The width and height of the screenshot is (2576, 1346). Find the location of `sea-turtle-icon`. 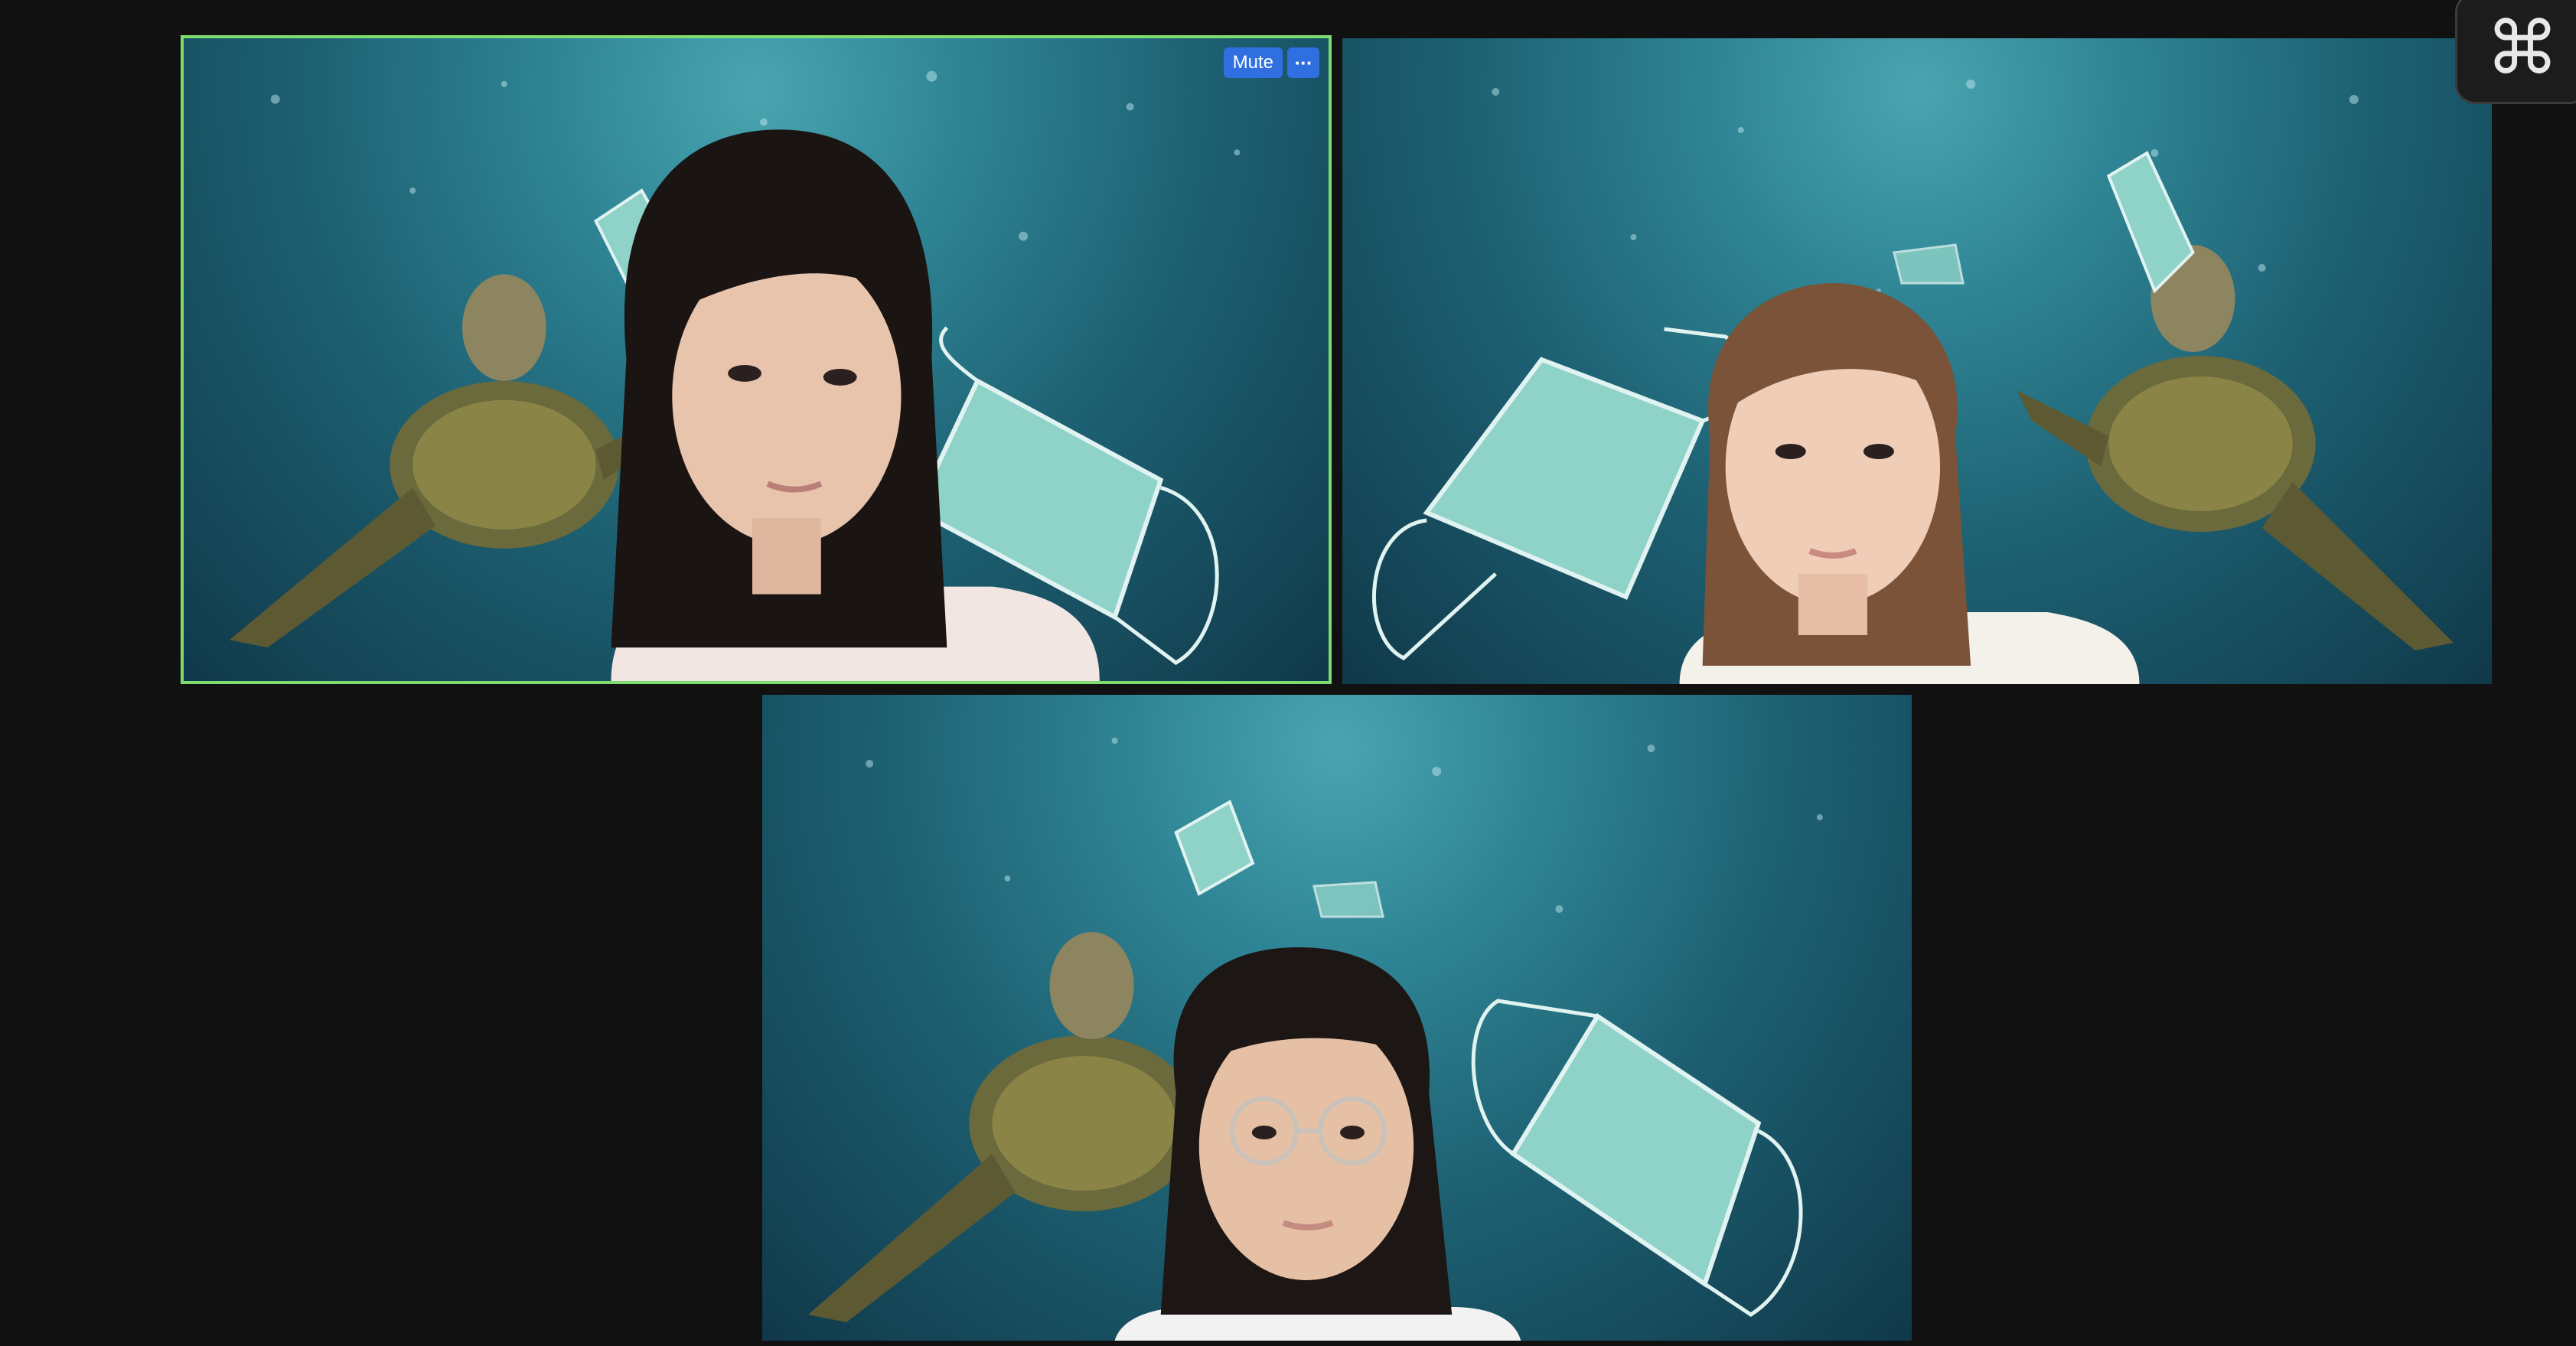

sea-turtle-icon is located at coordinates (2235, 447).